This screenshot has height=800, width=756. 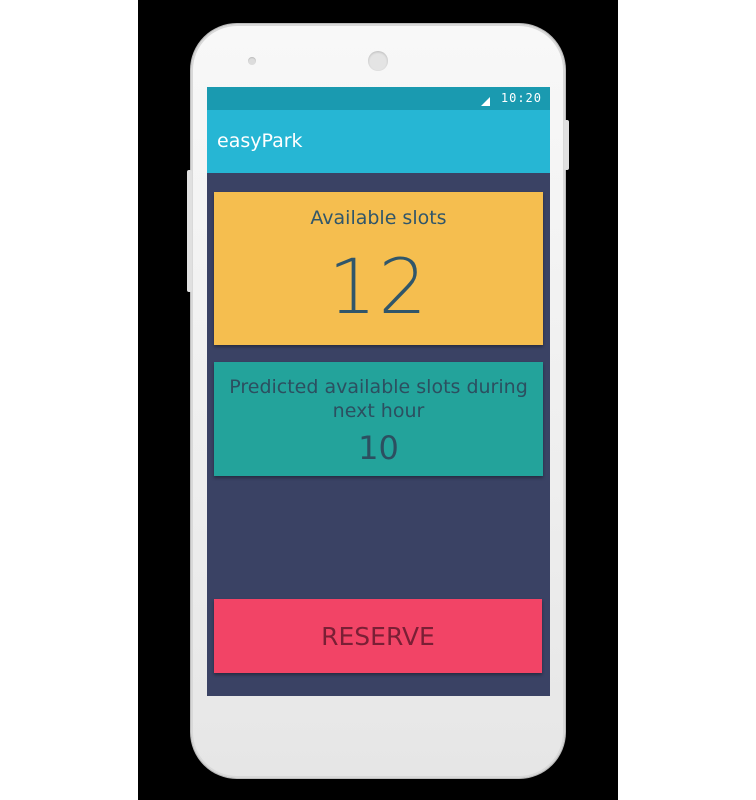 What do you see at coordinates (378, 141) in the screenshot?
I see `app-bar: easyPark` at bounding box center [378, 141].